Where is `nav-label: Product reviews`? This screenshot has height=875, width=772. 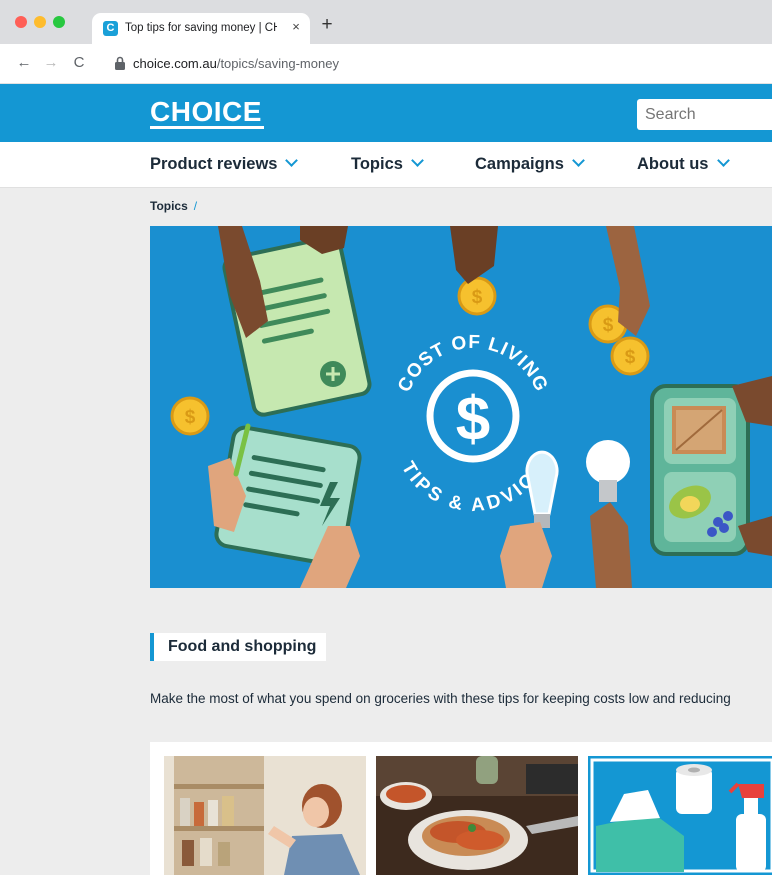
nav-label: Product reviews is located at coordinates (214, 164).